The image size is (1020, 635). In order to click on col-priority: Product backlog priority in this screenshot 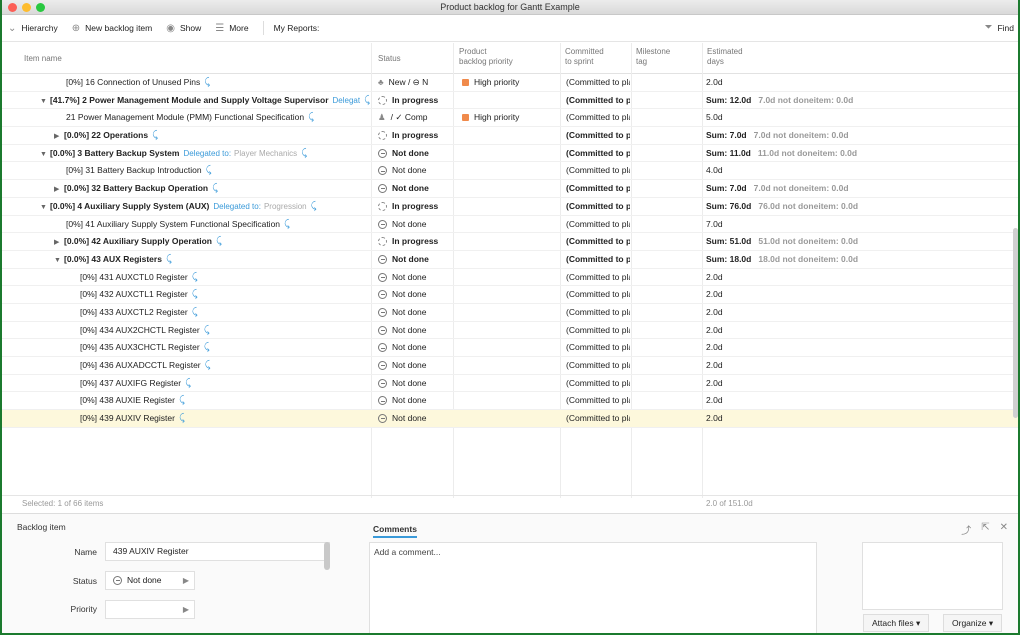, I will do `click(486, 57)`.